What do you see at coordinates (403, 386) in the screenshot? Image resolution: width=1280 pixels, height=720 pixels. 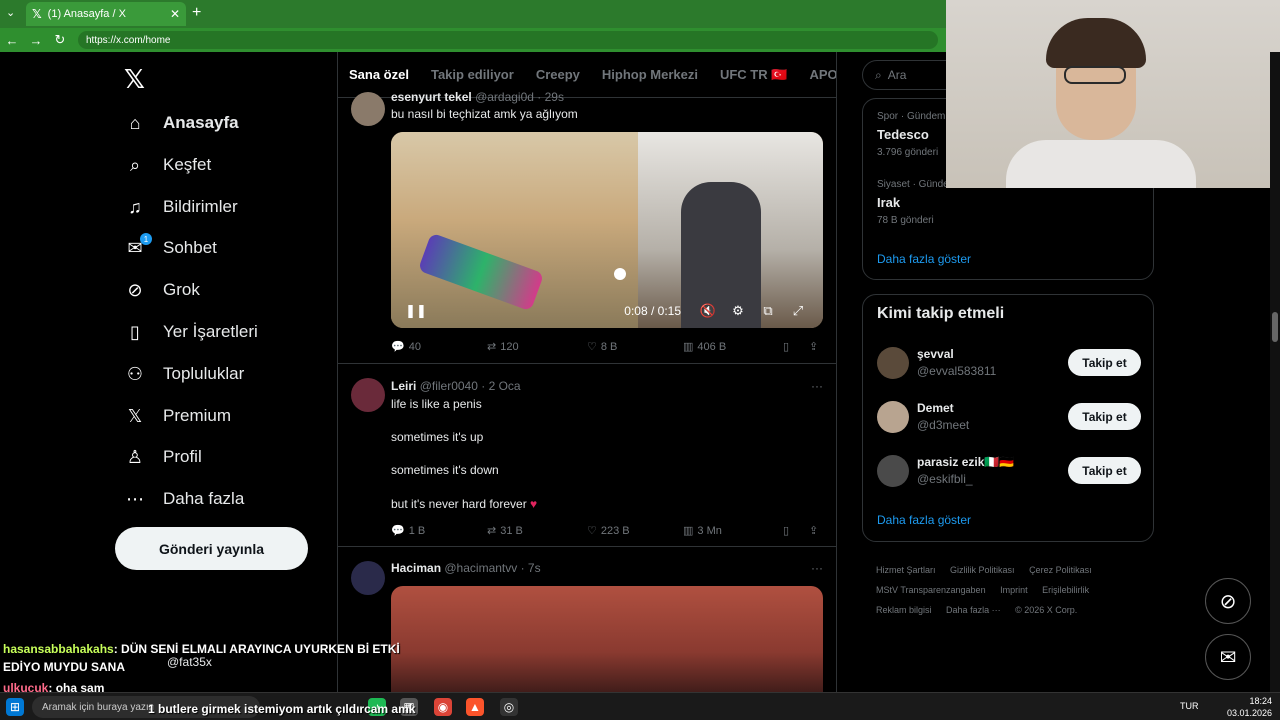 I see `author-name: Leiri` at bounding box center [403, 386].